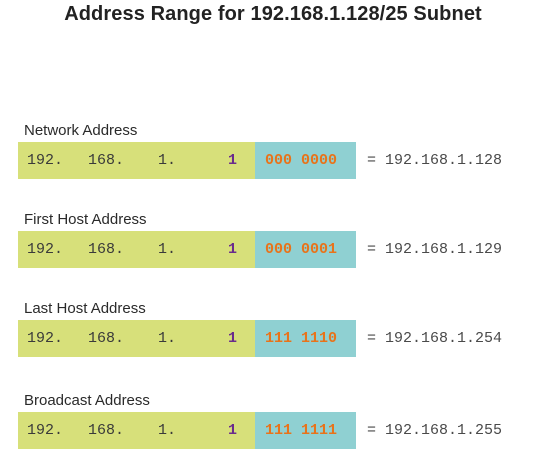 The image size is (546, 457). I want to click on host-bits: 111 1111, so click(301, 430).